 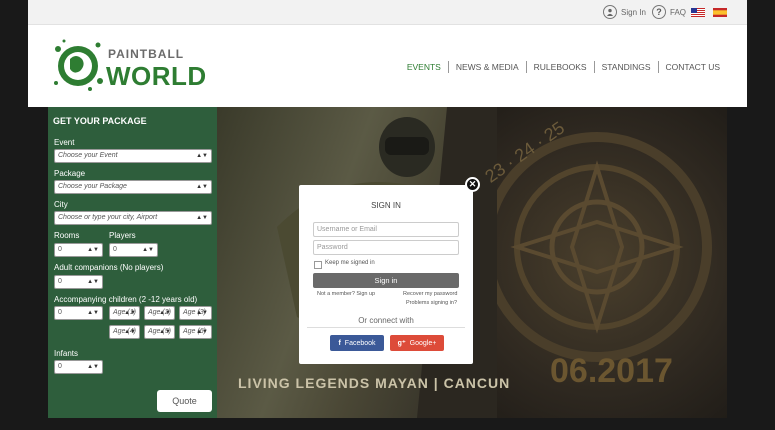 I want to click on hero-title: LIVING LEGENDS MAYAN | CANCUN, so click(x=374, y=383).